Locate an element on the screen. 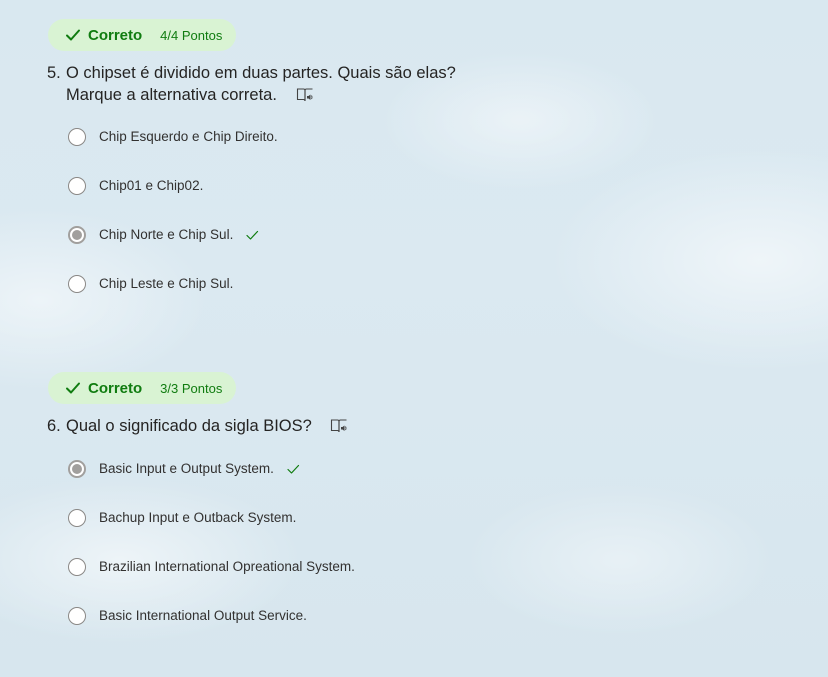  option-2: Chip01 e Chip02. is located at coordinates (173, 199).